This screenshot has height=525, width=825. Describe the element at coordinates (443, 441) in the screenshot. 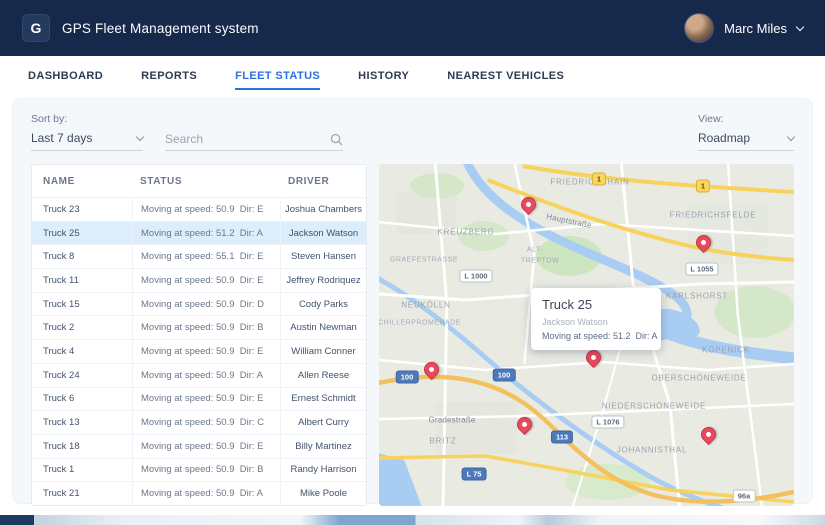

I see `map-label: BRITZ` at that location.